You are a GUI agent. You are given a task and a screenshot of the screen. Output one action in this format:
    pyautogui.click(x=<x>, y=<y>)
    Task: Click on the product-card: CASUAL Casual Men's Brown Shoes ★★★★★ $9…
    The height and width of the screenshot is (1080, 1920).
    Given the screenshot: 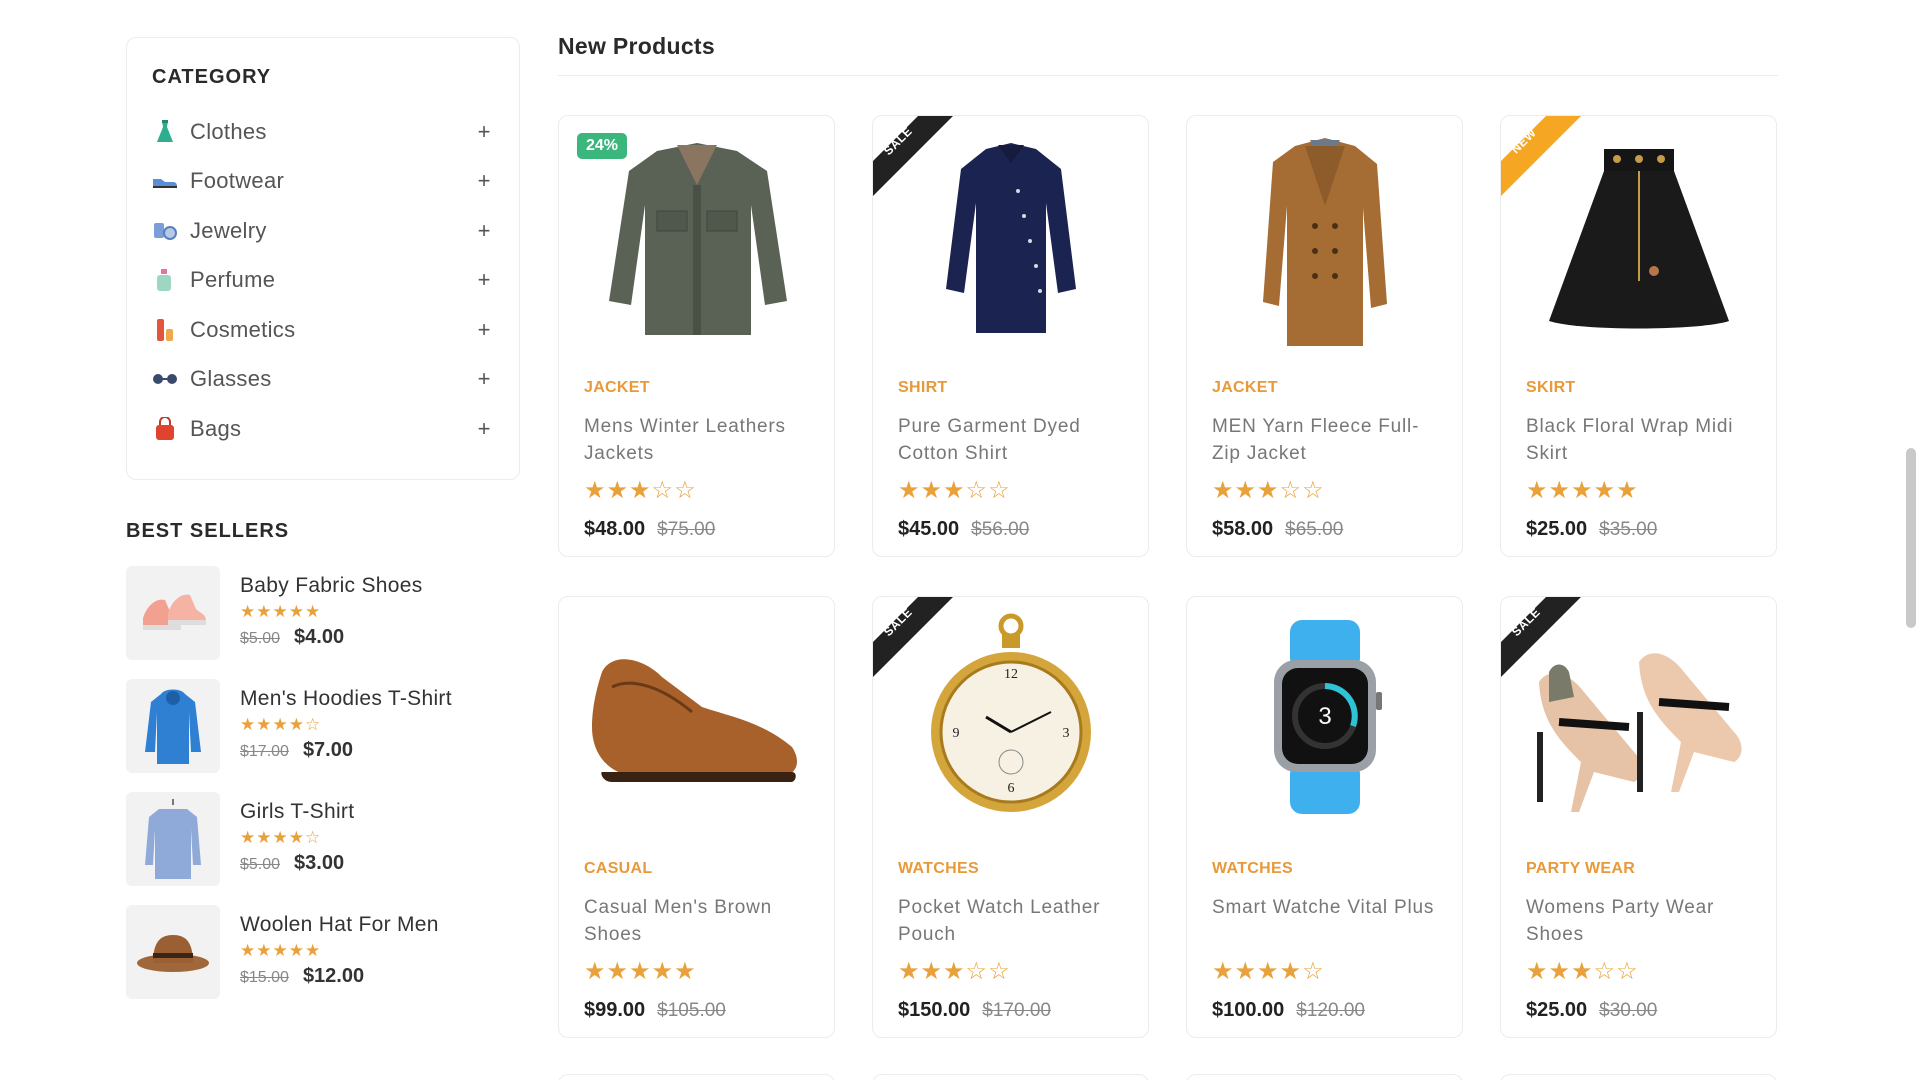 What is the action you would take?
    pyautogui.click(x=696, y=817)
    